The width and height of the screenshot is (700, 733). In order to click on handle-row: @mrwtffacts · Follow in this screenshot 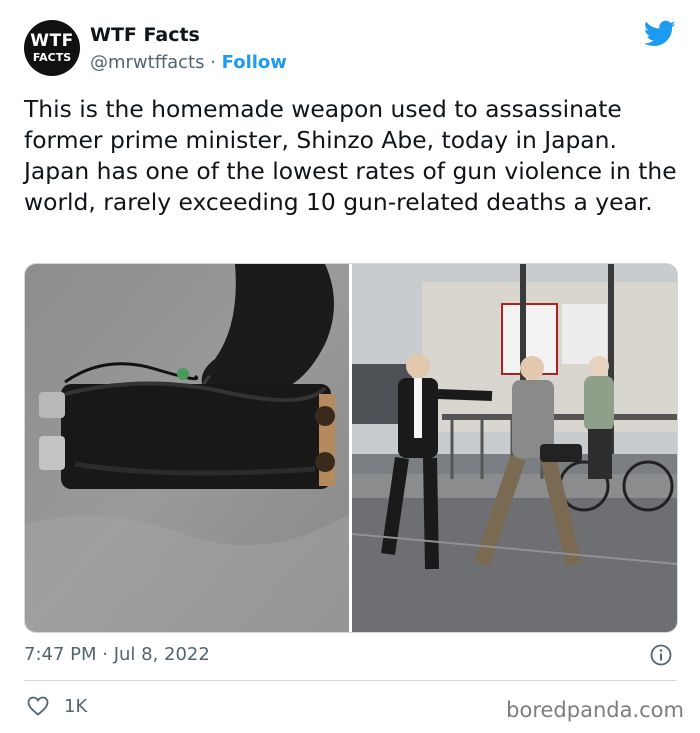, I will do `click(188, 62)`.